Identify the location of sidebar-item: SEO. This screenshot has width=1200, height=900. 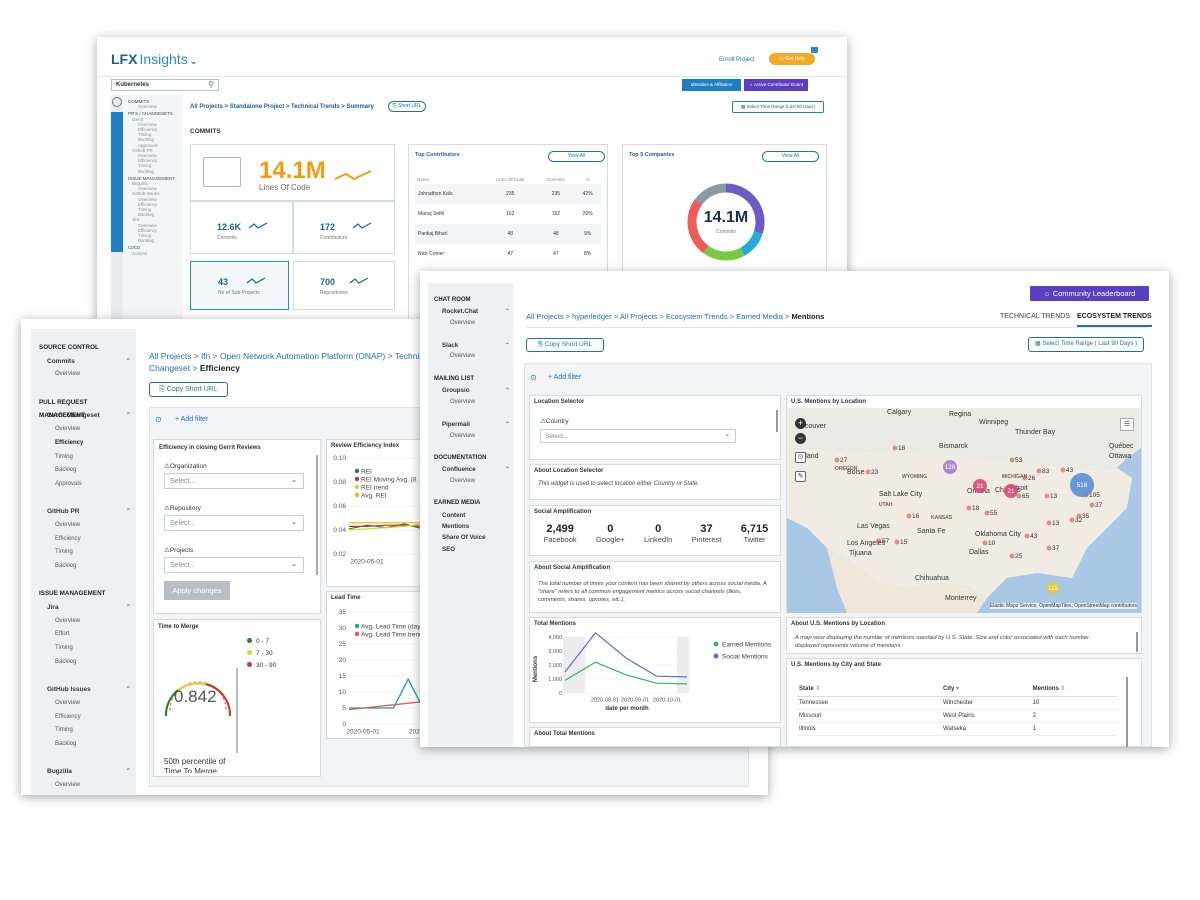
(476, 549).